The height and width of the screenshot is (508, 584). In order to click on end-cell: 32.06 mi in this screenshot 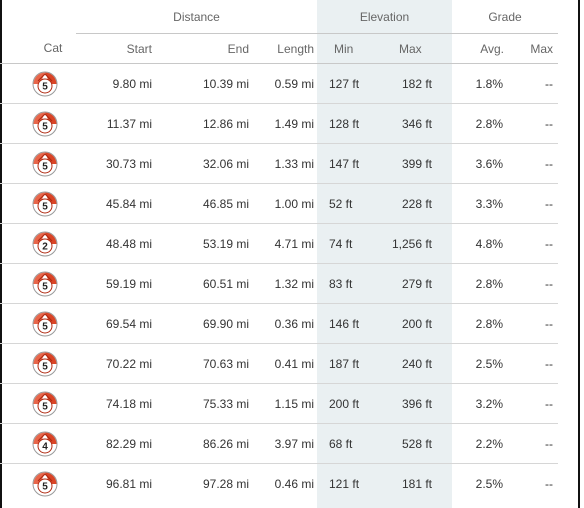, I will do `click(209, 163)`.